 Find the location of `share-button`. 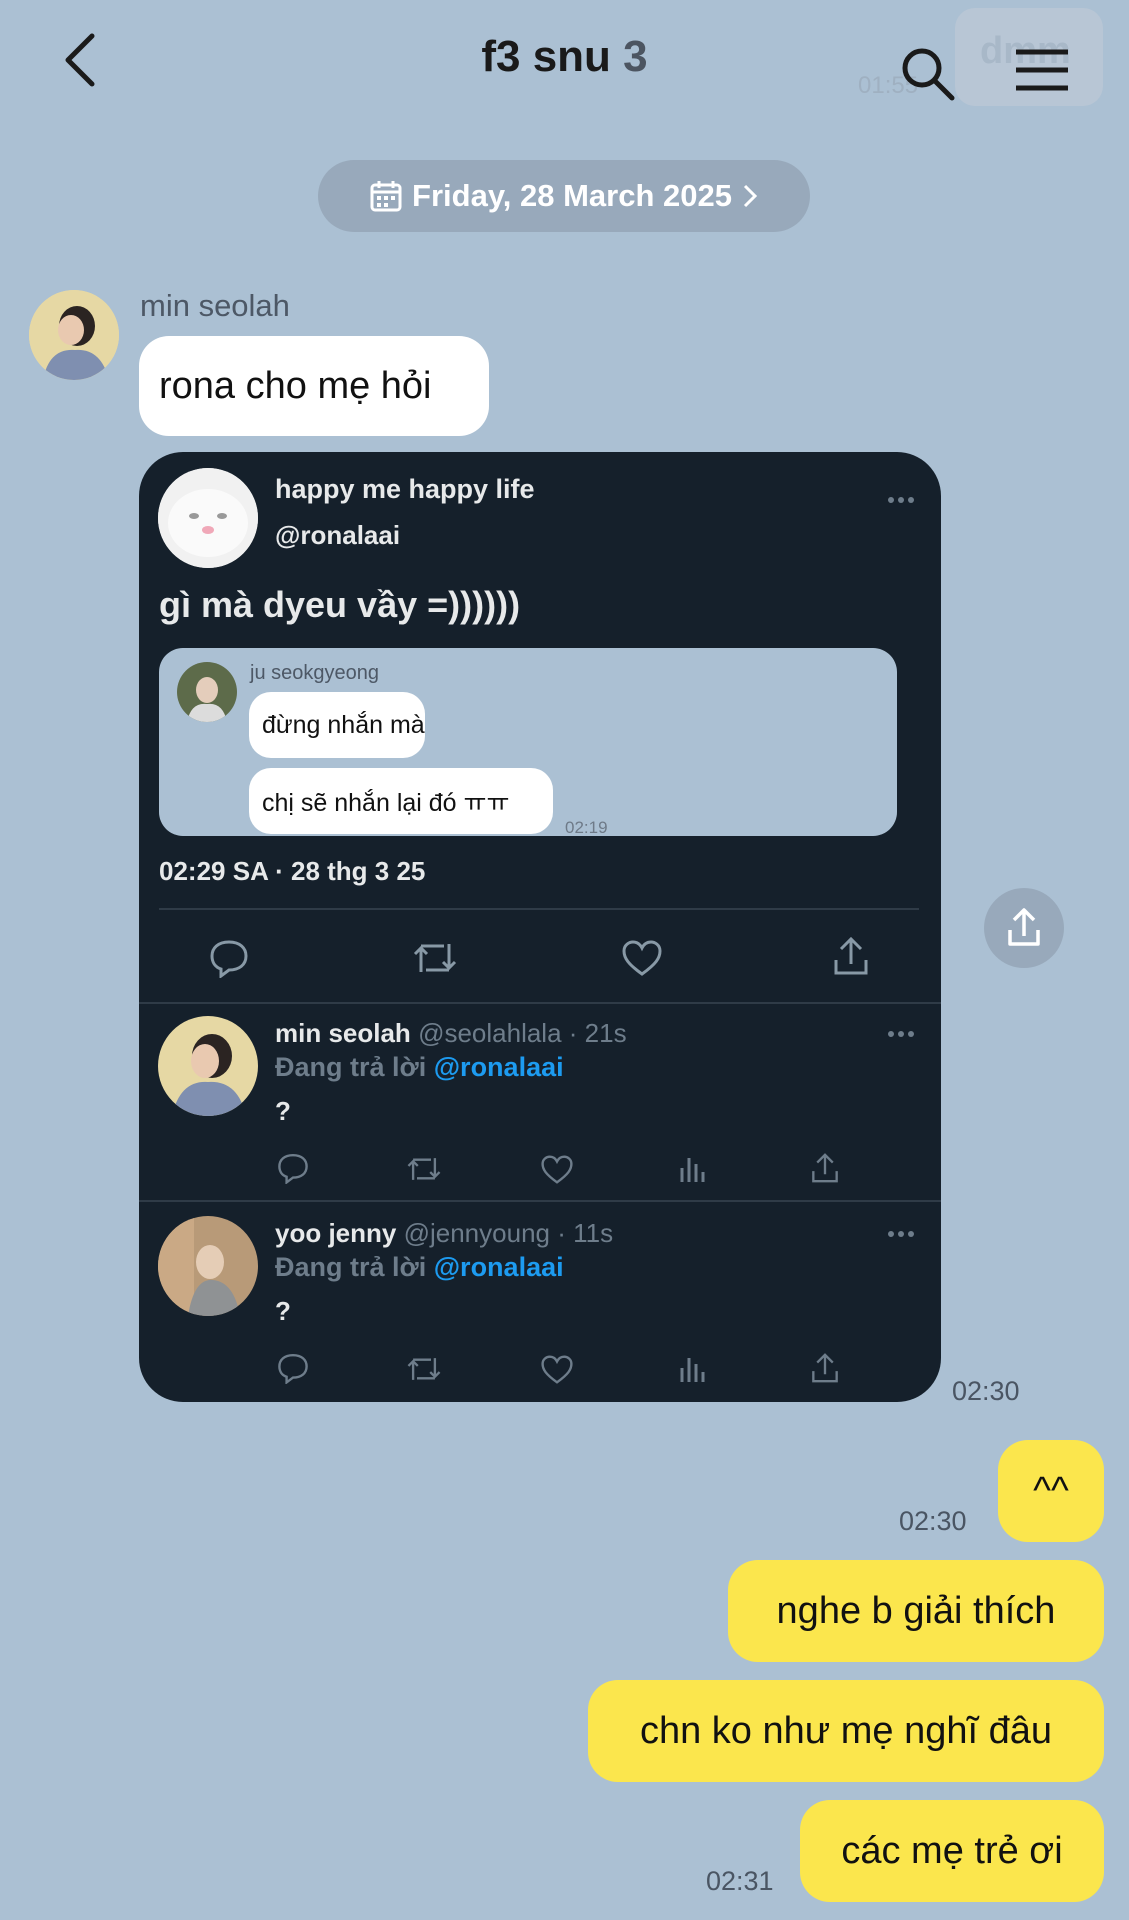

share-button is located at coordinates (1024, 928).